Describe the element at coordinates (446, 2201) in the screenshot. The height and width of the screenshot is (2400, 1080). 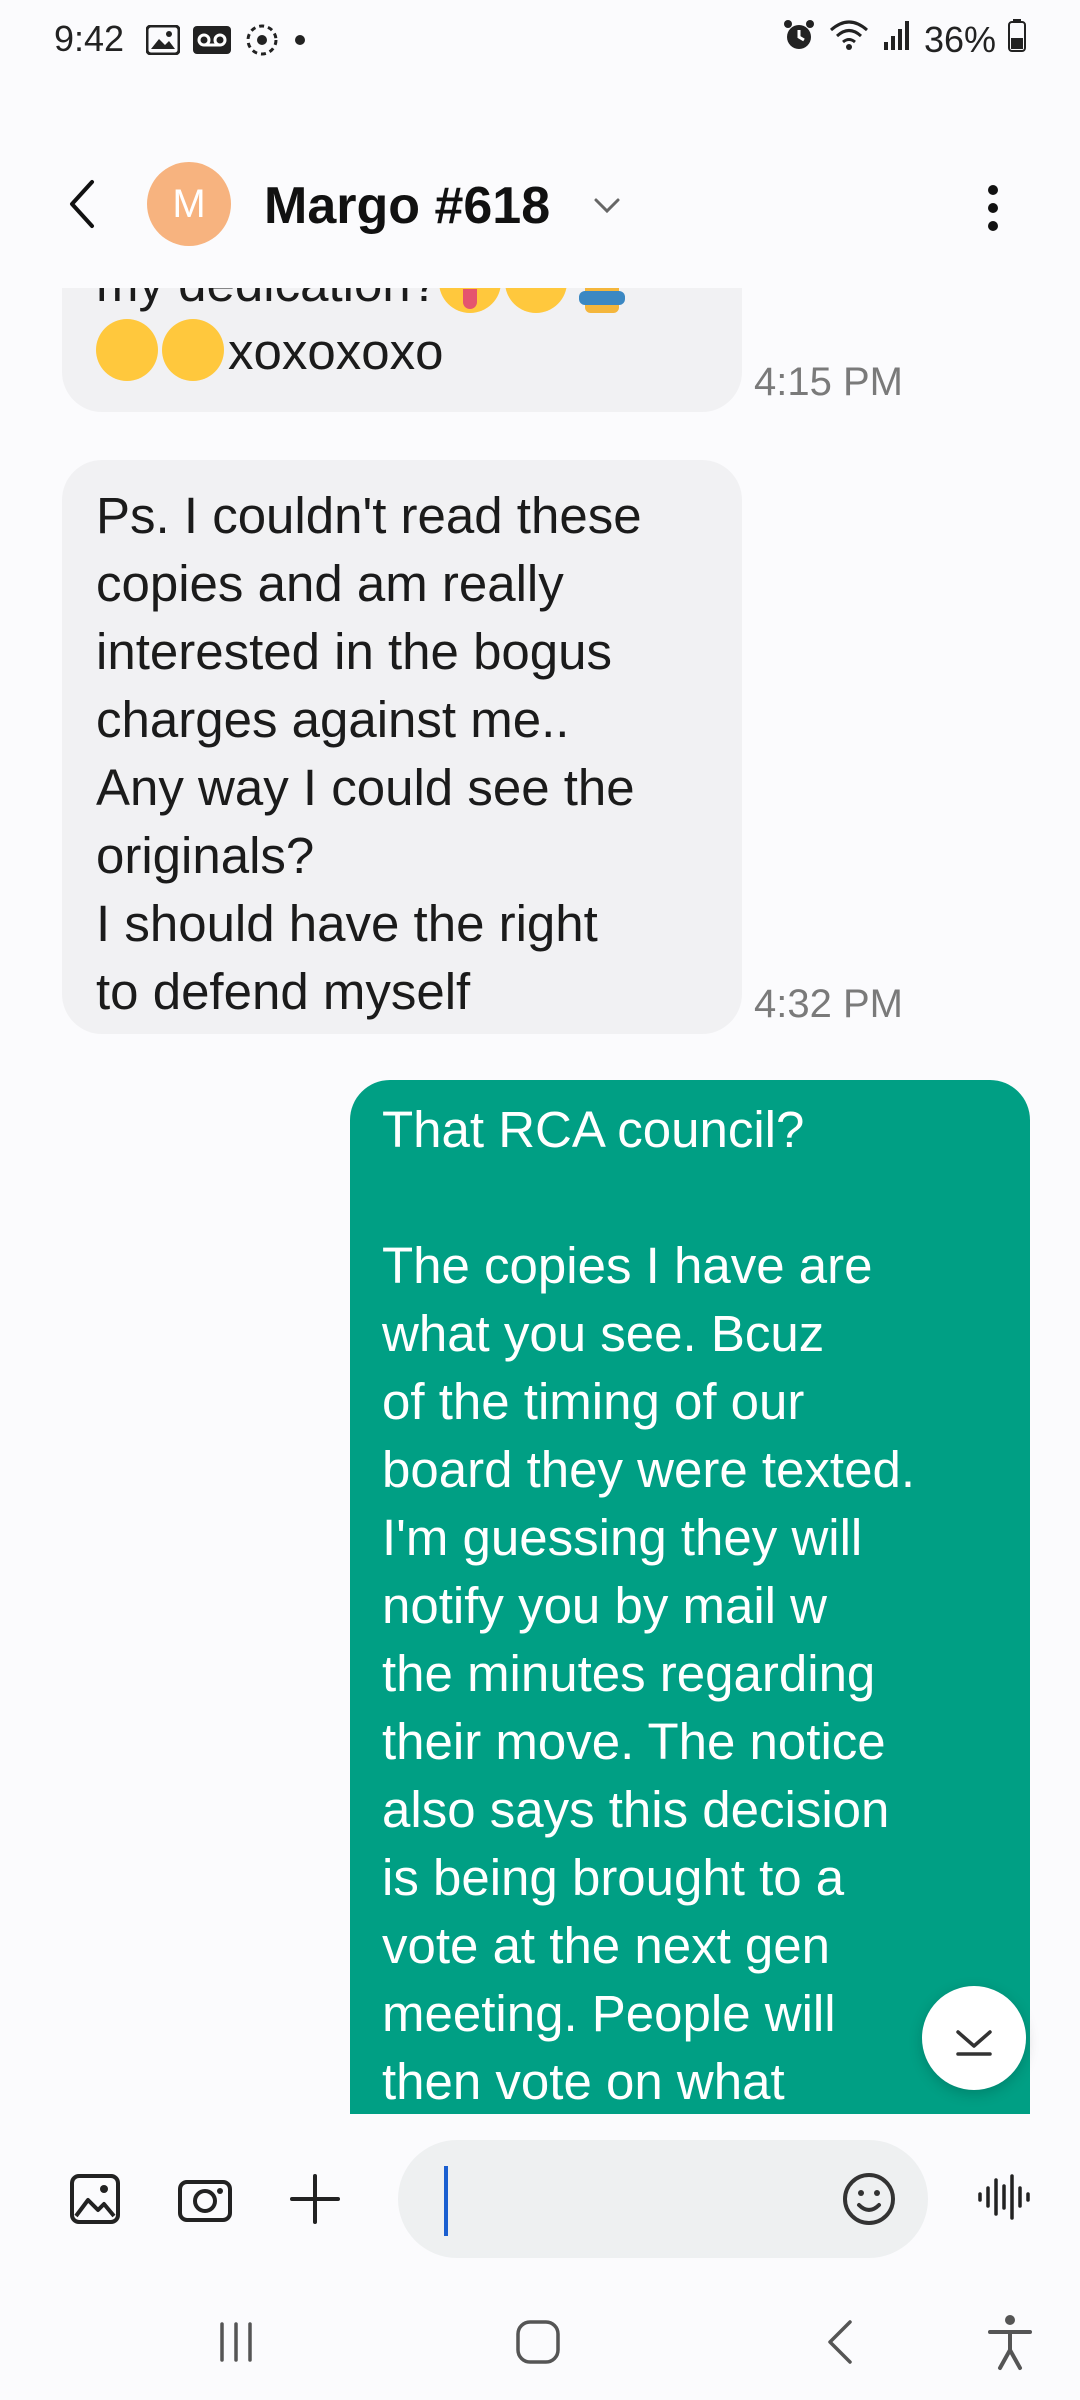
I see `text-cursor` at that location.